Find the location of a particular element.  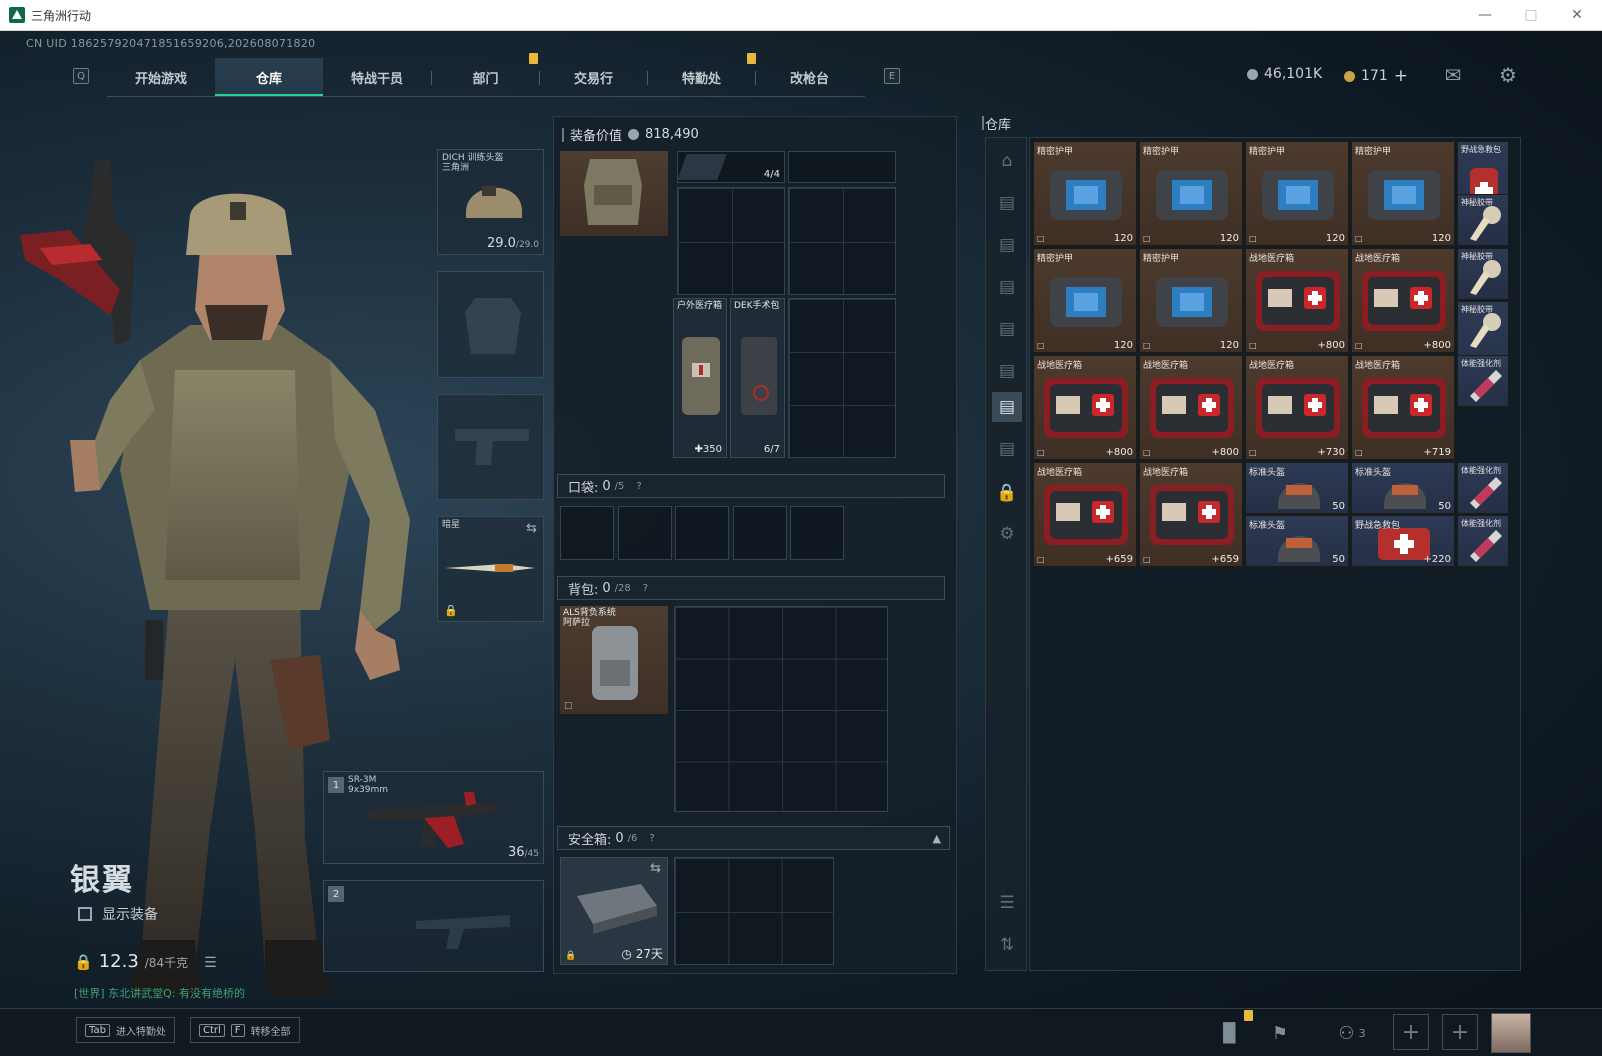

tab-start-game: 开始游戏 is located at coordinates (161, 77).